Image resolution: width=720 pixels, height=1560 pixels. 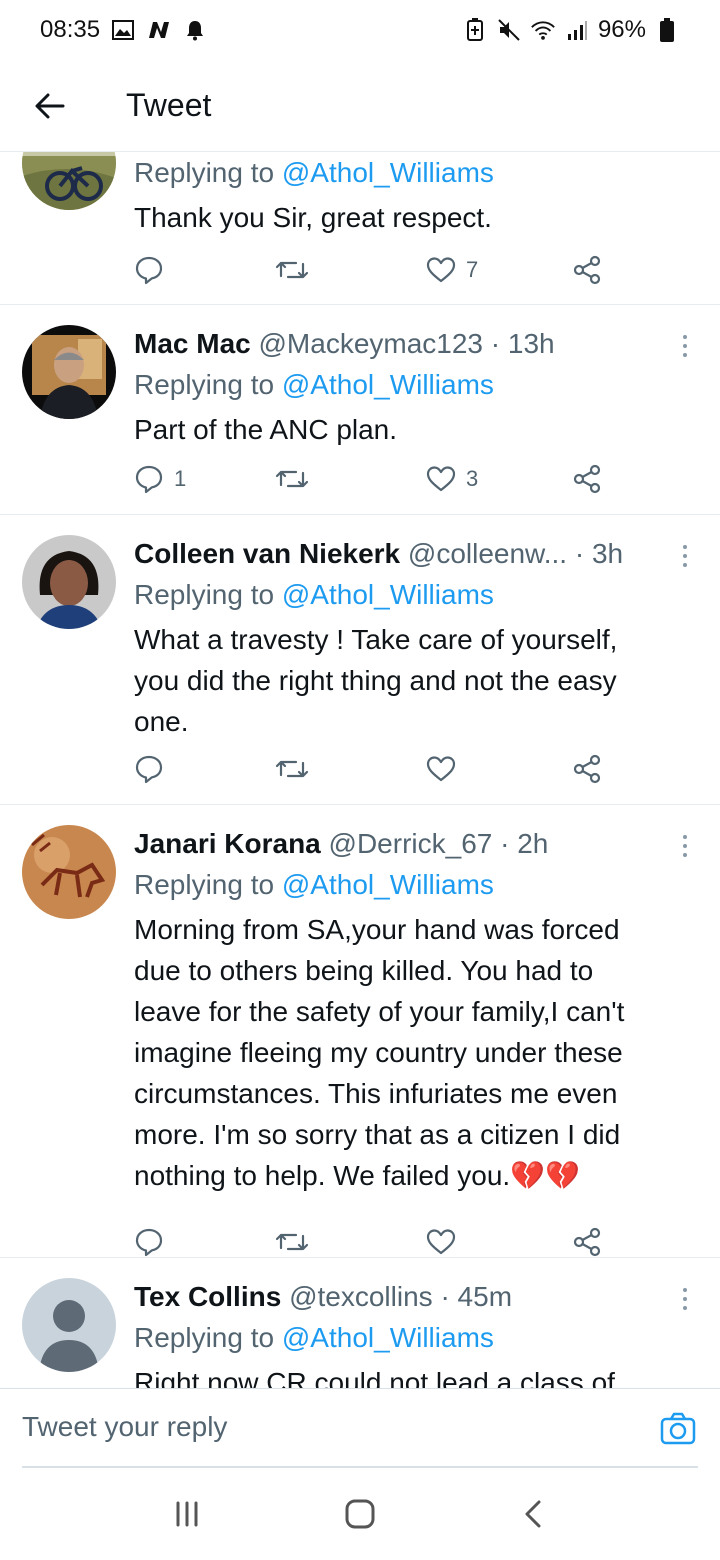 I want to click on tweet-author-line: Colleen van Niekerk @colleenw... · 3h, so click(x=407, y=553).